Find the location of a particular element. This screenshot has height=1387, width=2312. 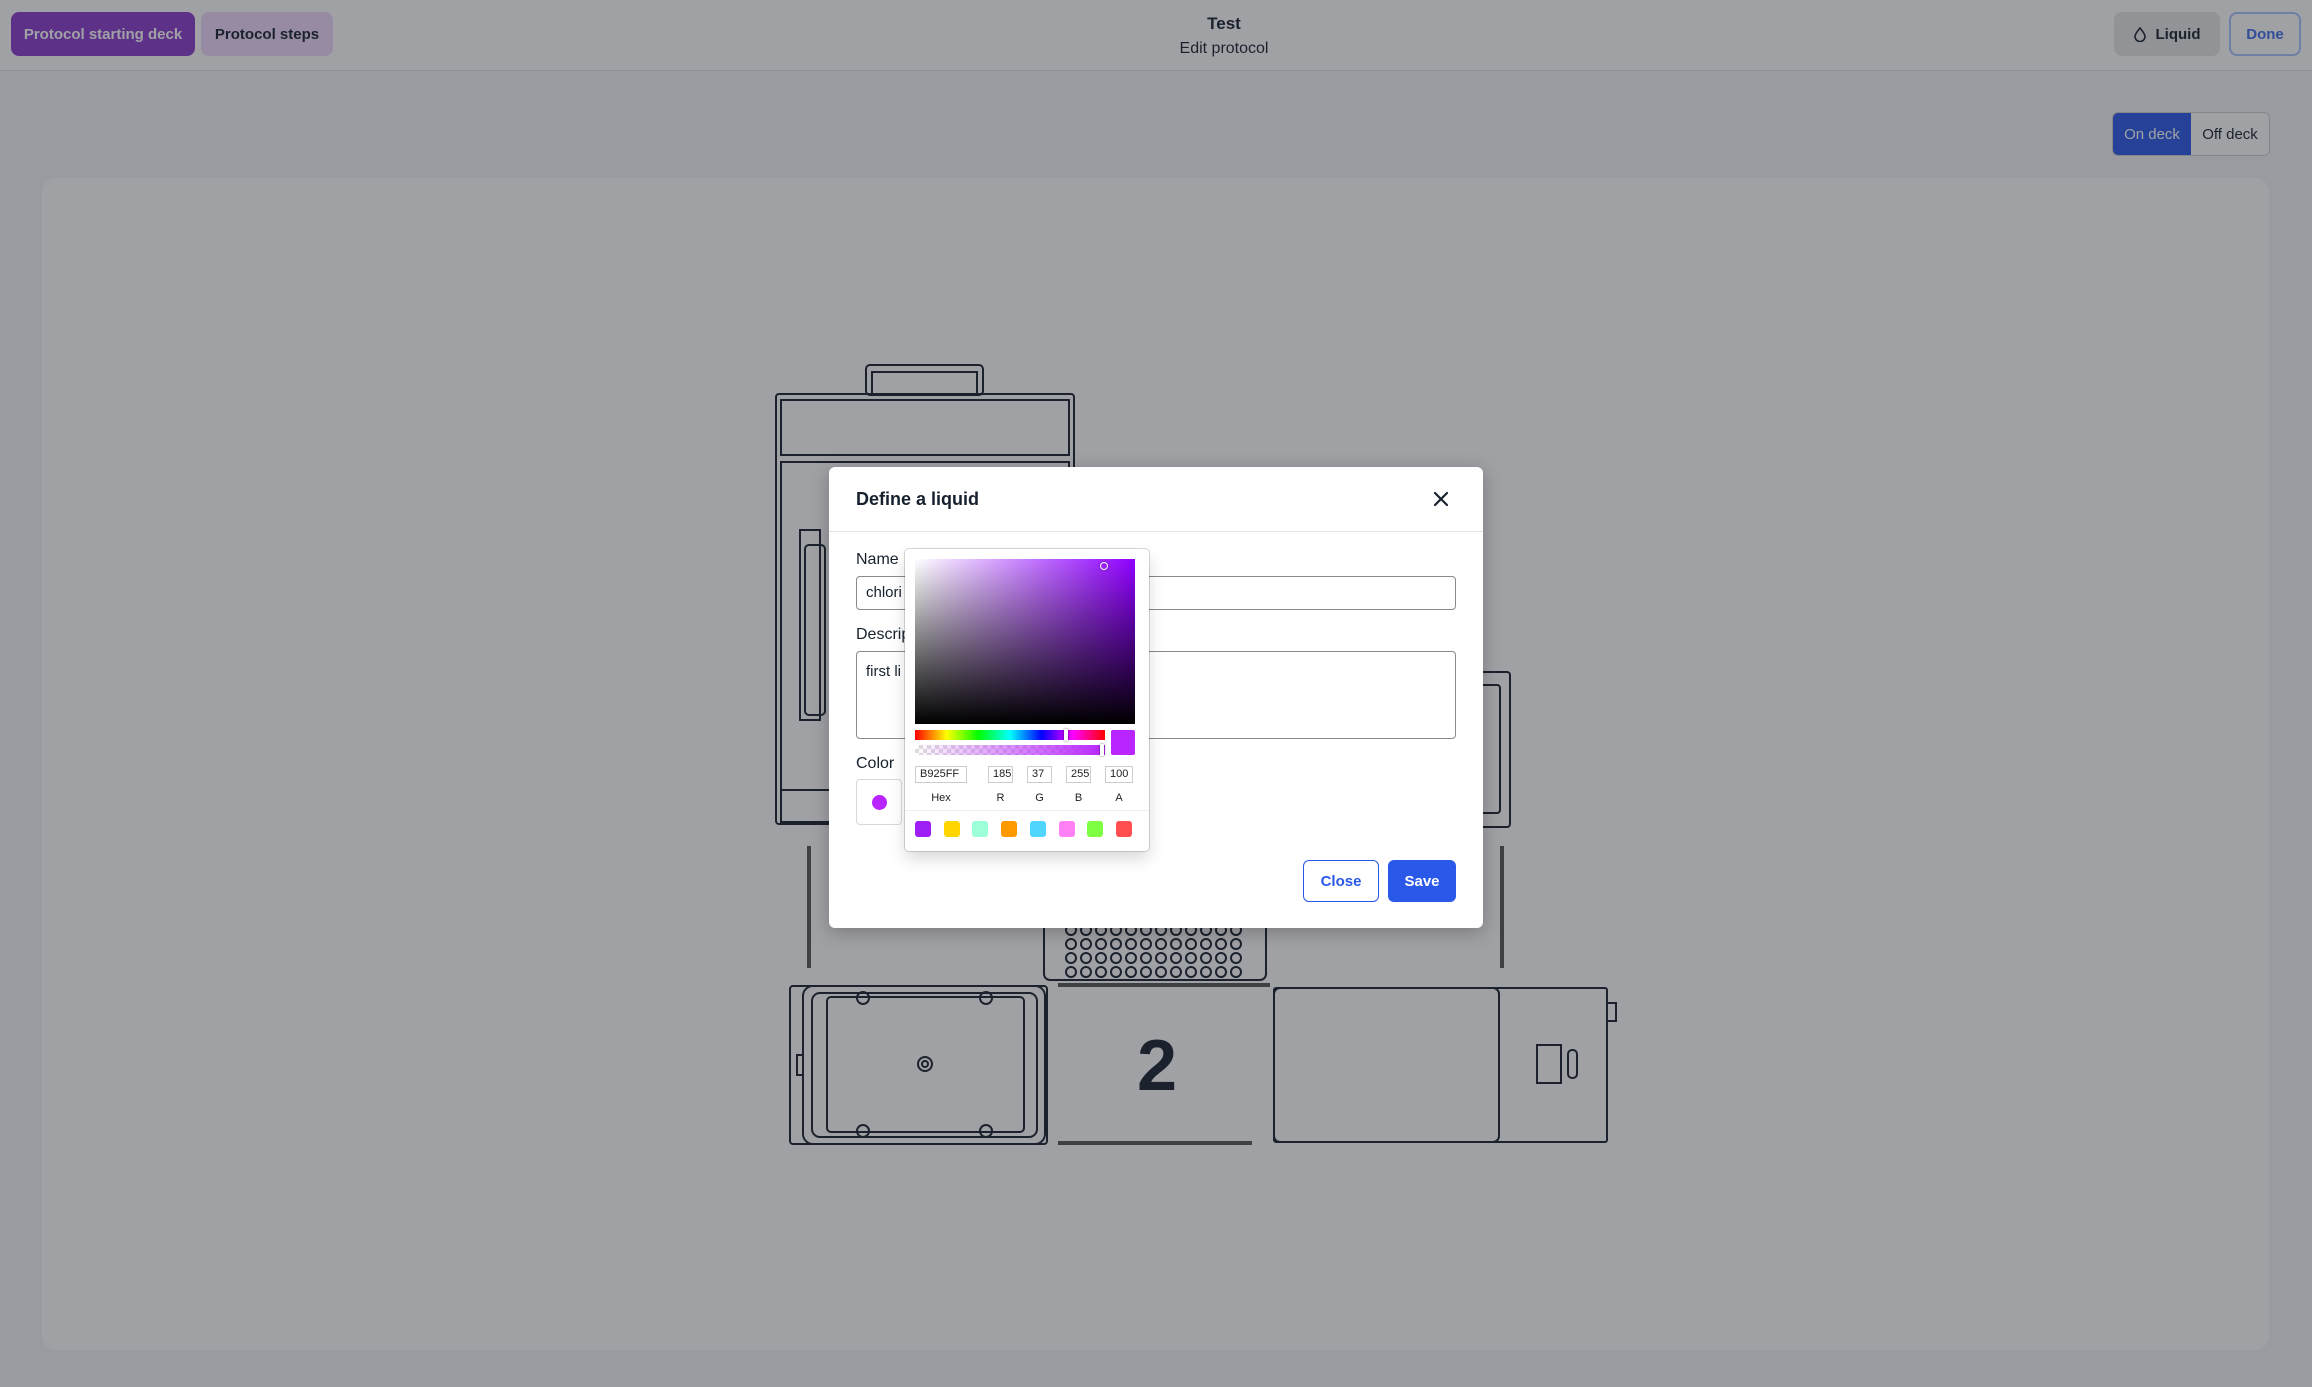

color-picker-popover: B925FF 185 37 255 100 Hex R G B A is located at coordinates (1027, 700).